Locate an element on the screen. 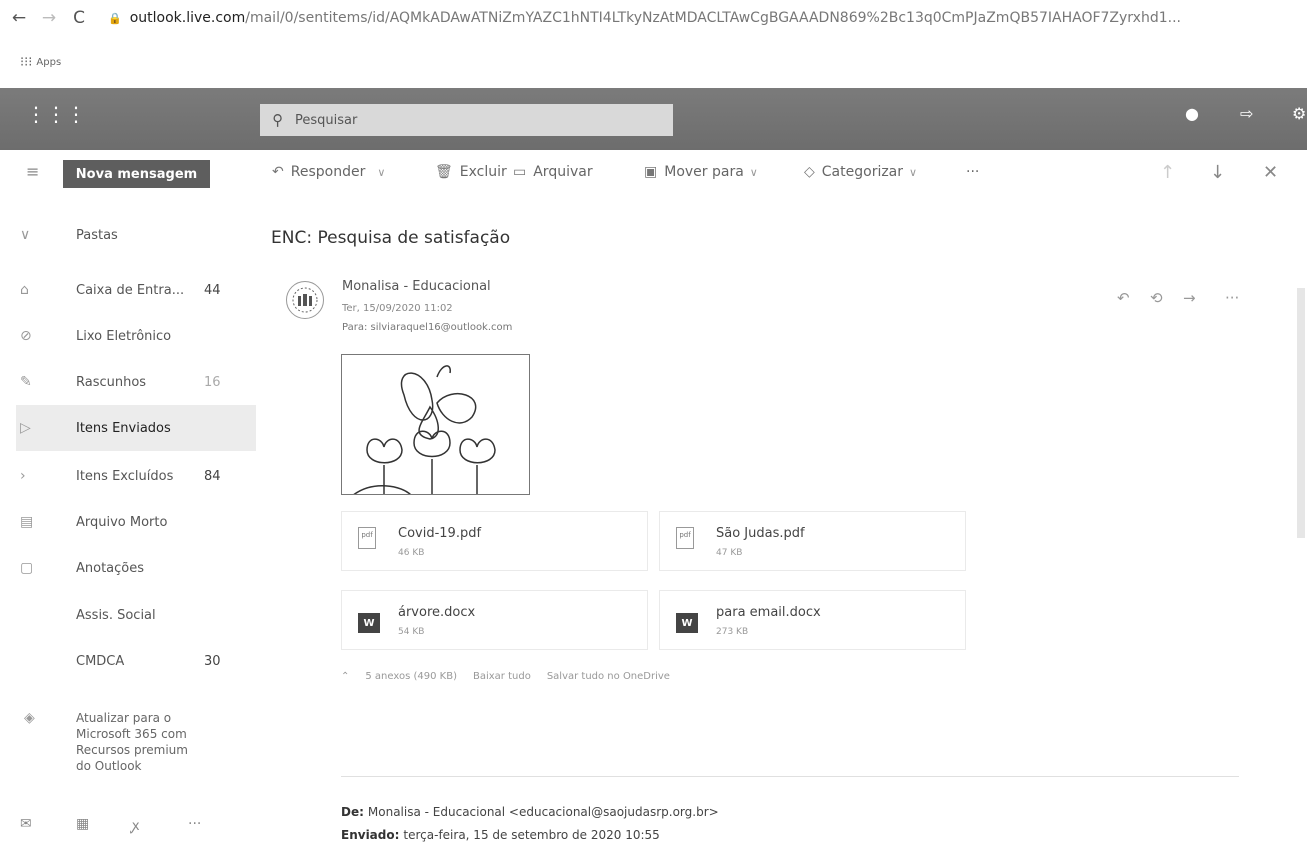  new-message-button: Nova mensagem is located at coordinates (136, 174).